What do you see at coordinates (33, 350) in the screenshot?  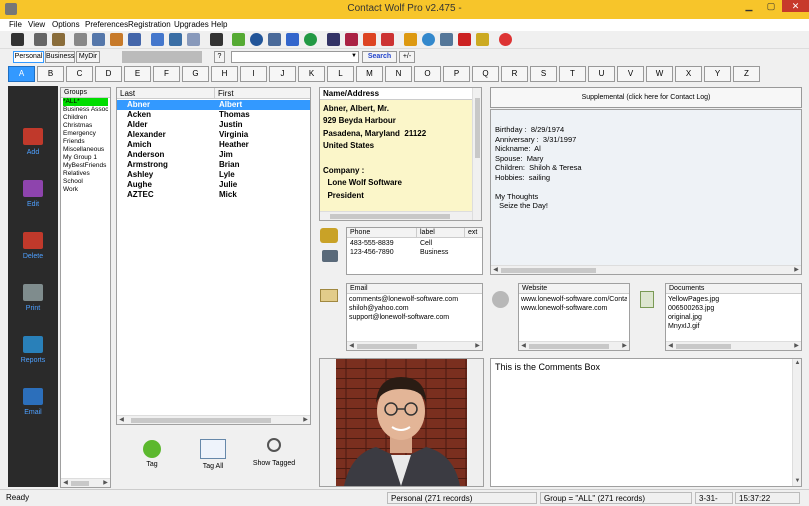 I see `sidebar-reports-button: Reports` at bounding box center [33, 350].